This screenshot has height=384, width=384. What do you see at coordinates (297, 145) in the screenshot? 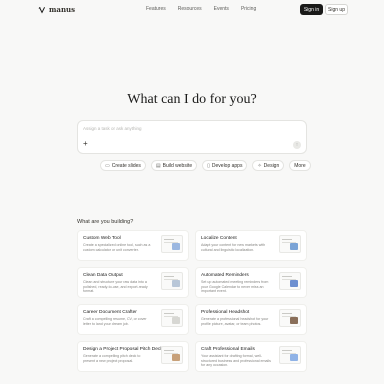
I see `send-button: ↑` at bounding box center [297, 145].